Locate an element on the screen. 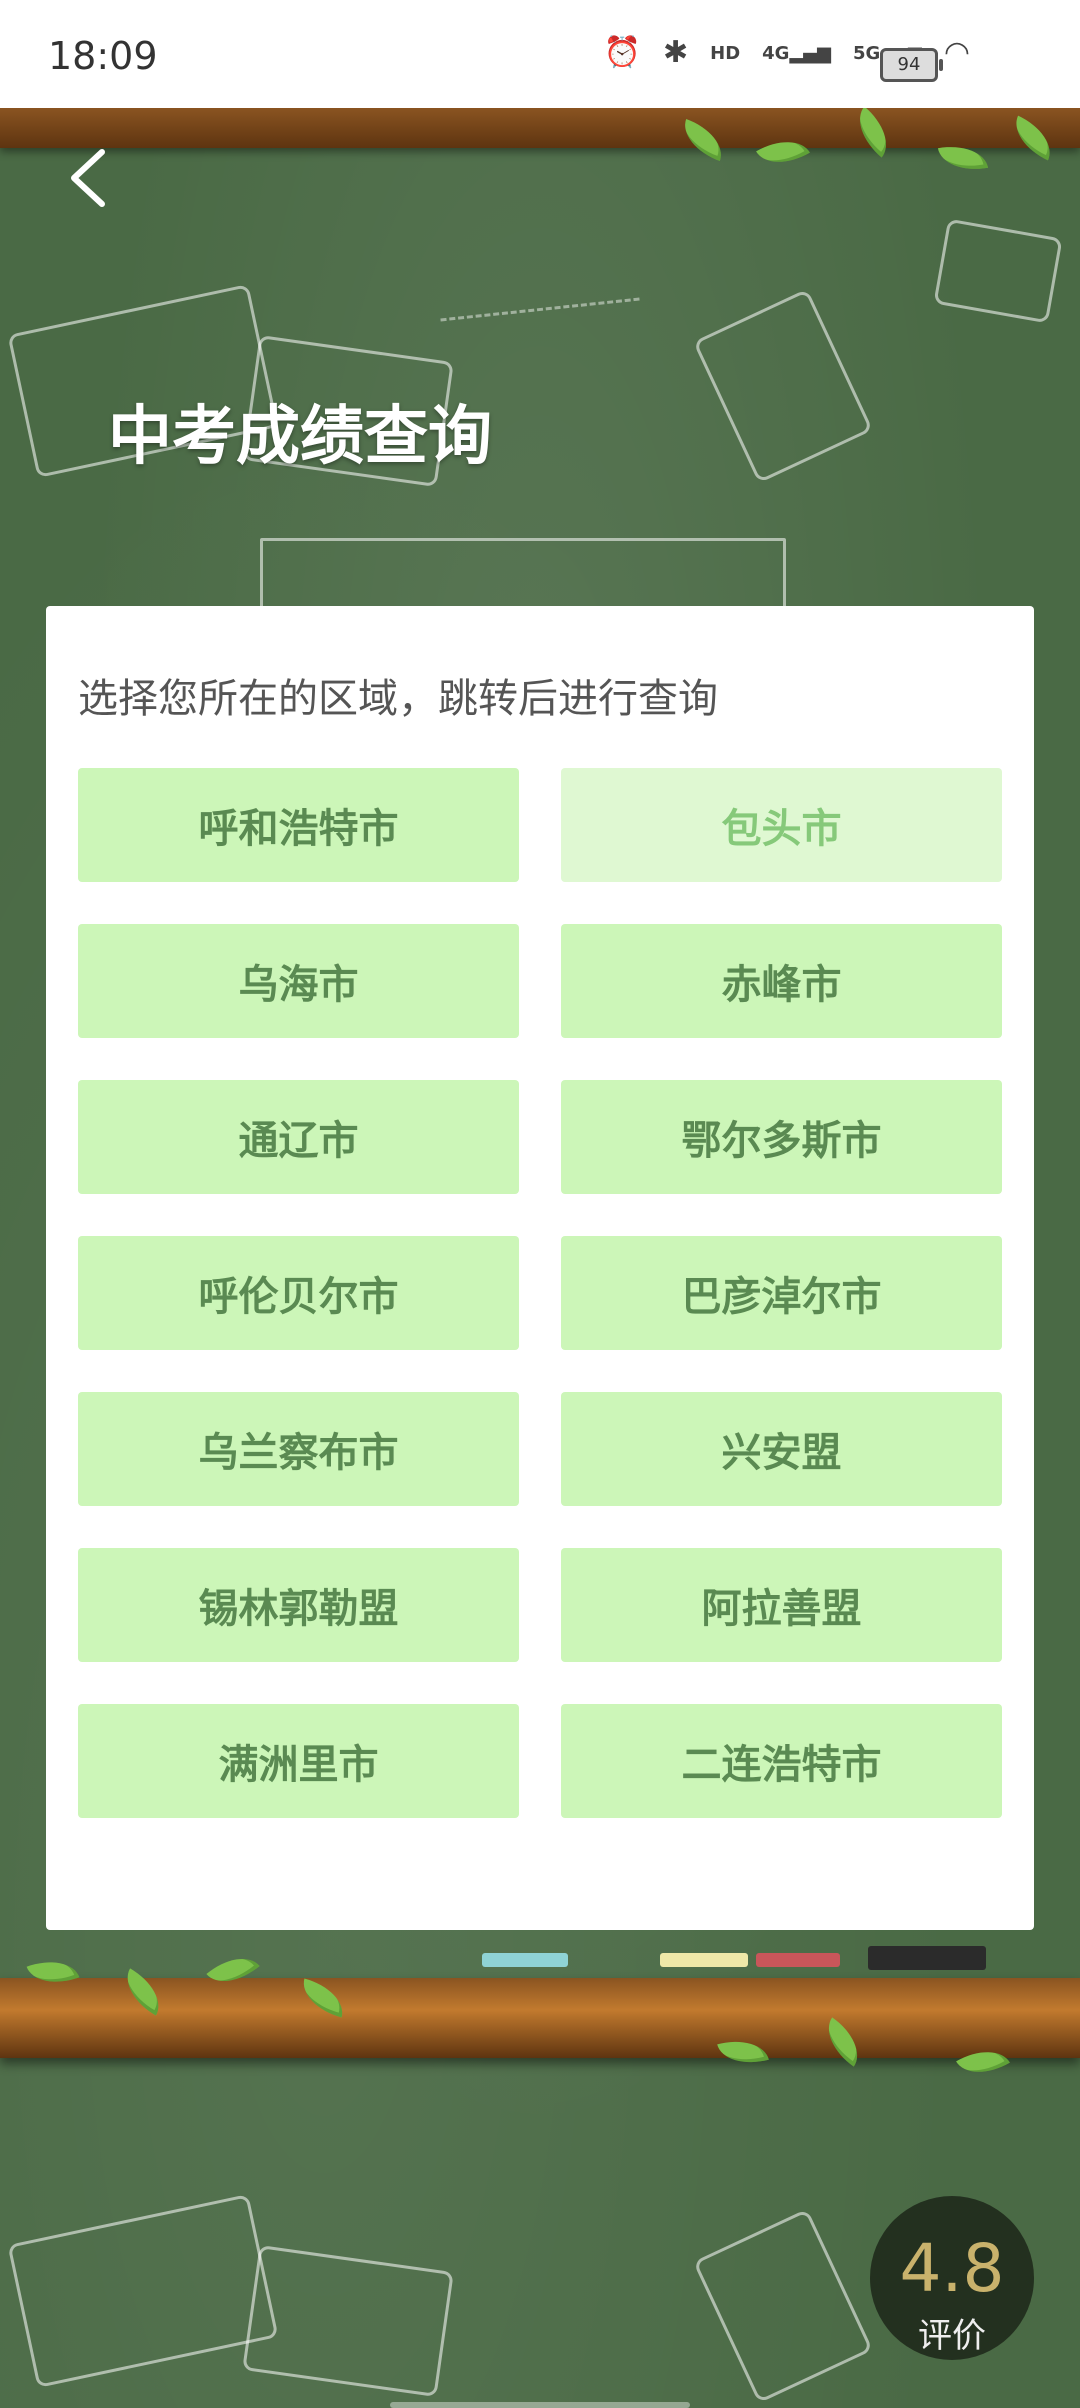  region-button: 锡林郭勒盟 is located at coordinates (298, 1605).